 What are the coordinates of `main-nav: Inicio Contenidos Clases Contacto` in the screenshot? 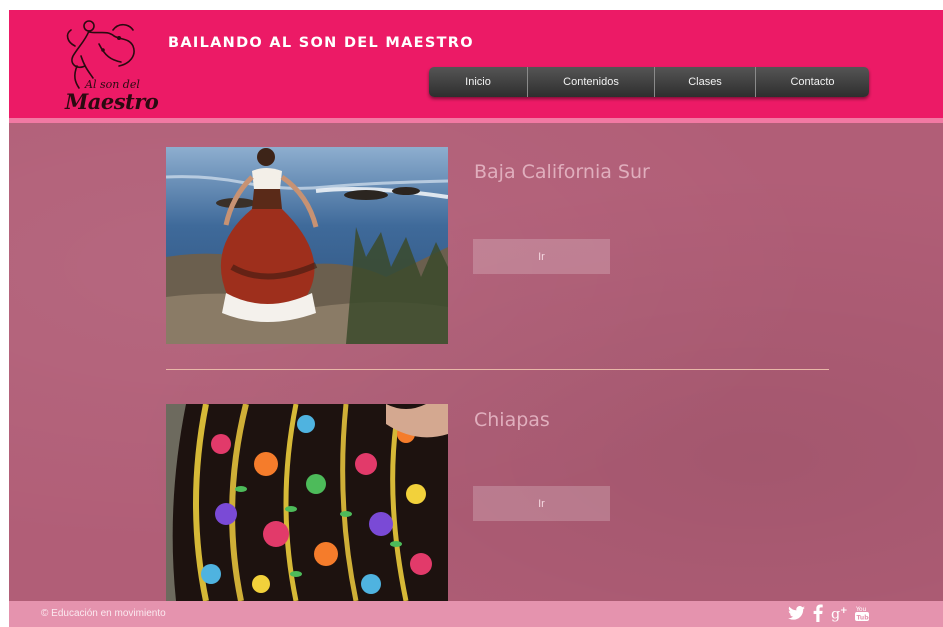 It's located at (649, 82).